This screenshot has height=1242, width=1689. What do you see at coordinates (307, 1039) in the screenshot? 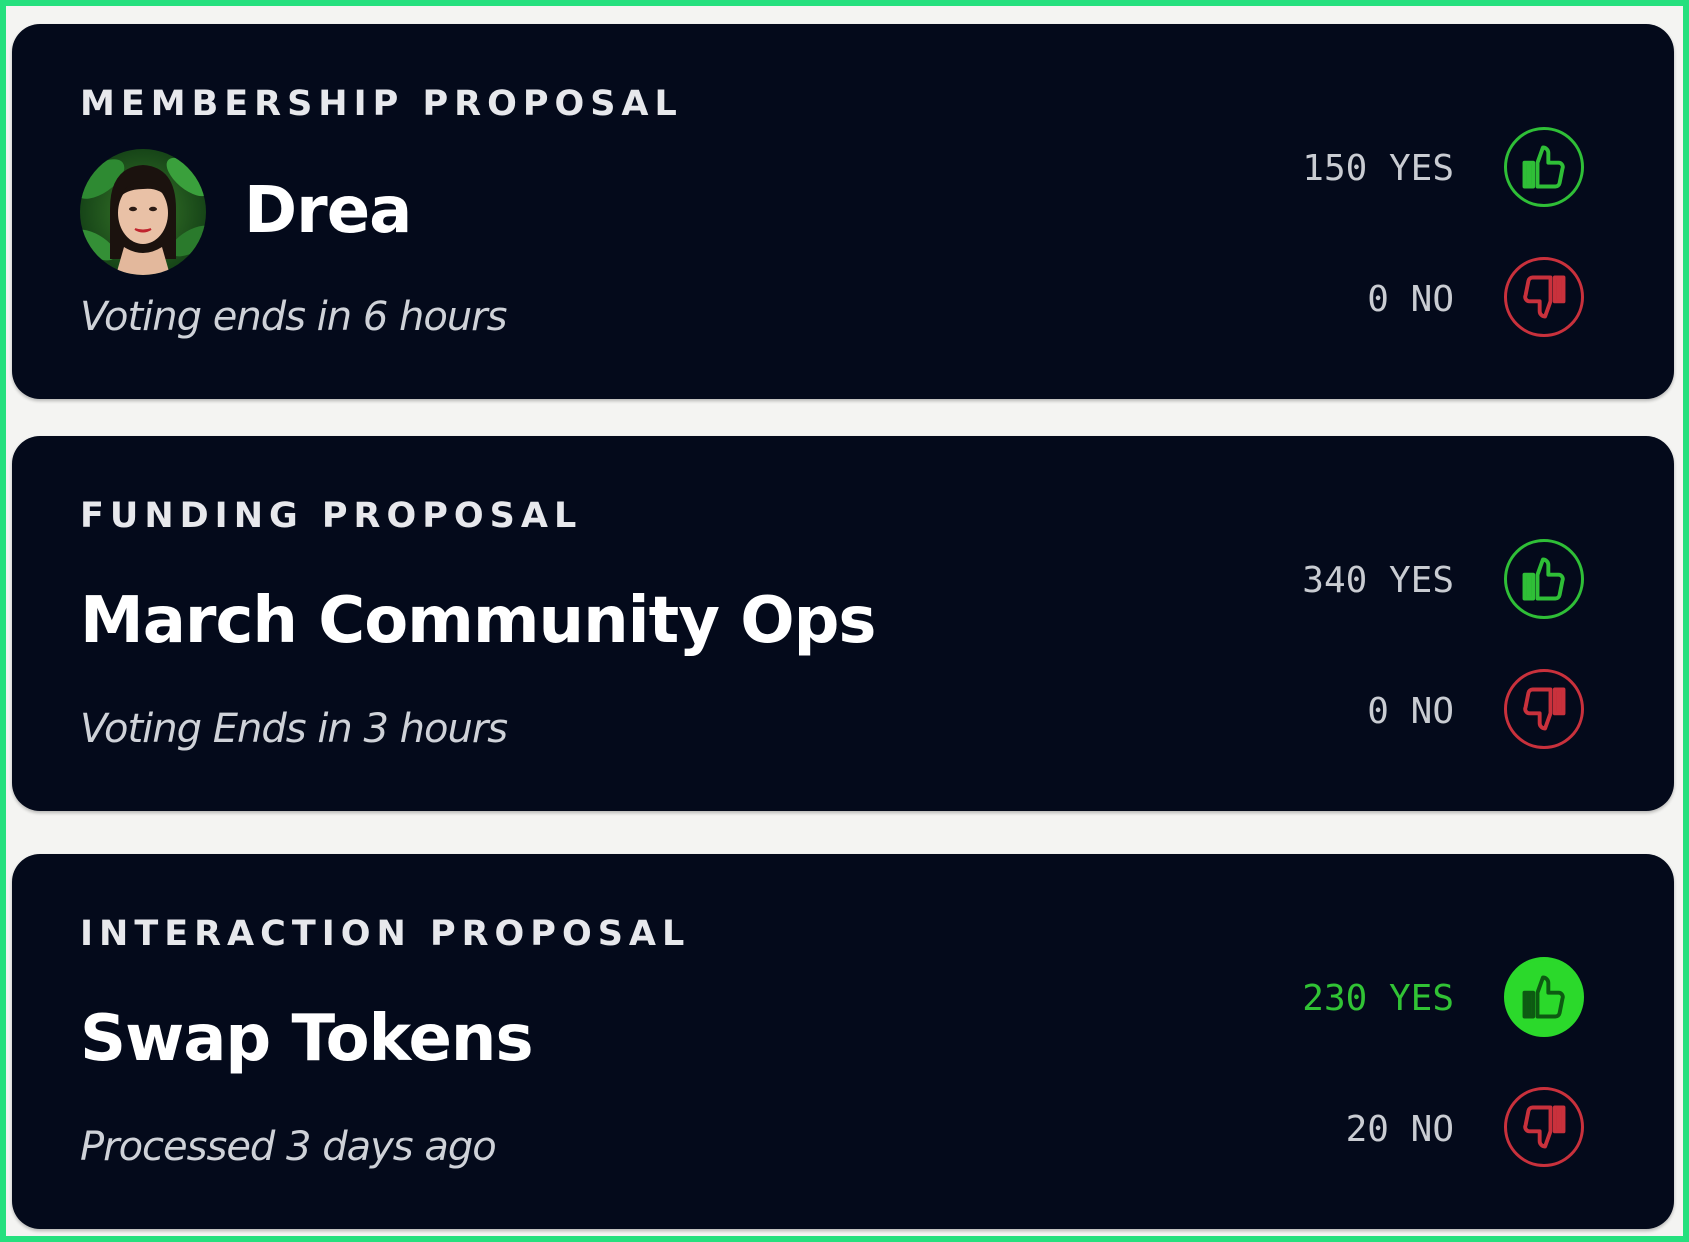
I see `proposal-title: Swap Tokens` at bounding box center [307, 1039].